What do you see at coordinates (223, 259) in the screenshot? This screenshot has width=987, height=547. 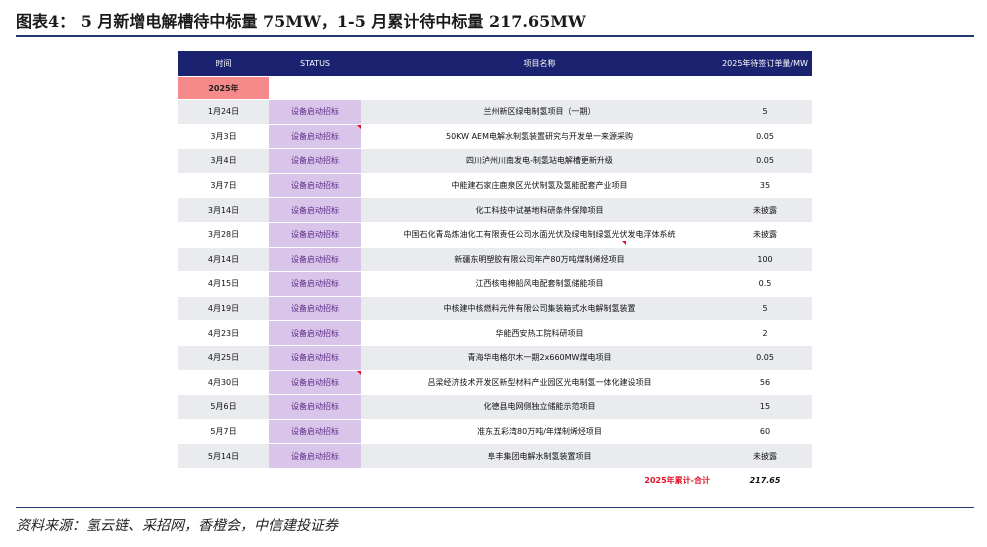 I see `cell-date: 4月14日` at bounding box center [223, 259].